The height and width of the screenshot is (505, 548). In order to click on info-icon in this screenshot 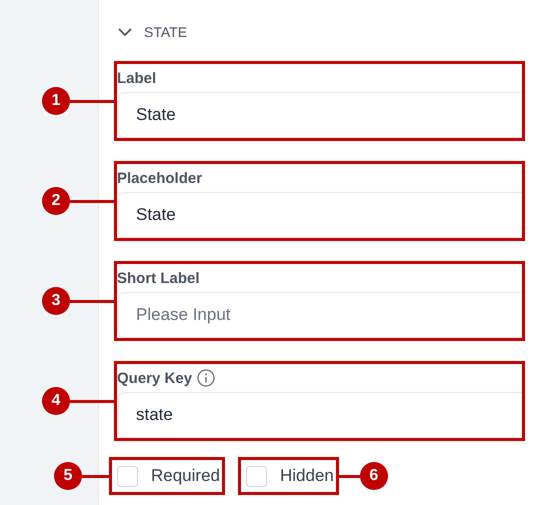, I will do `click(206, 378)`.